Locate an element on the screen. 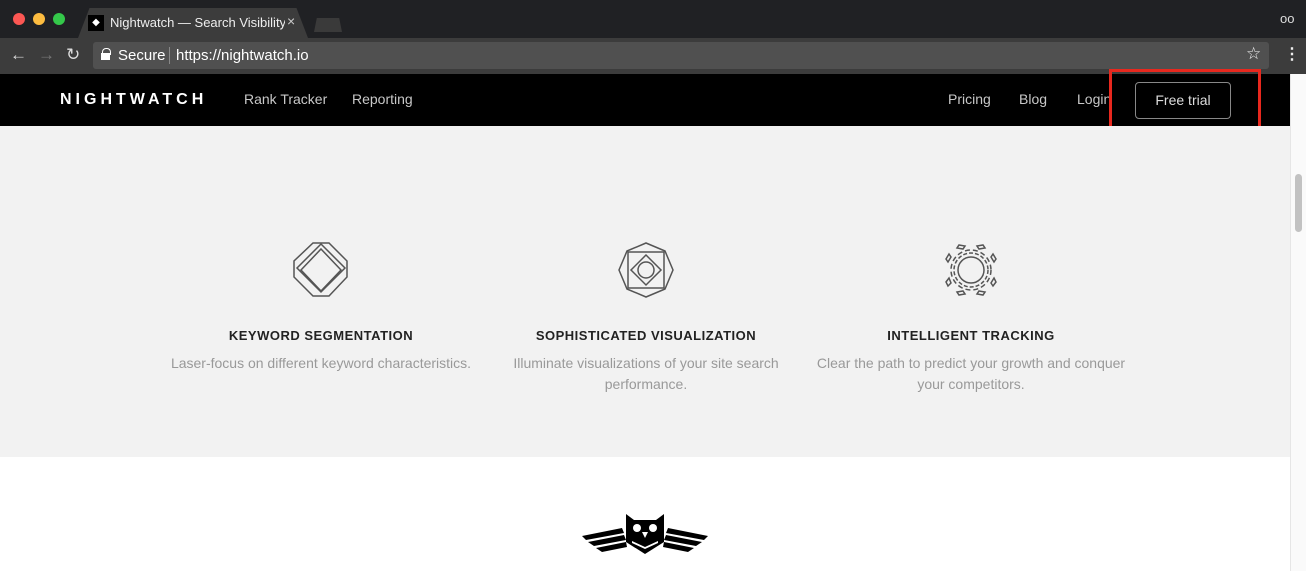 Image resolution: width=1306 pixels, height=571 pixels. nav-link-pricing: Pricing is located at coordinates (969, 99).